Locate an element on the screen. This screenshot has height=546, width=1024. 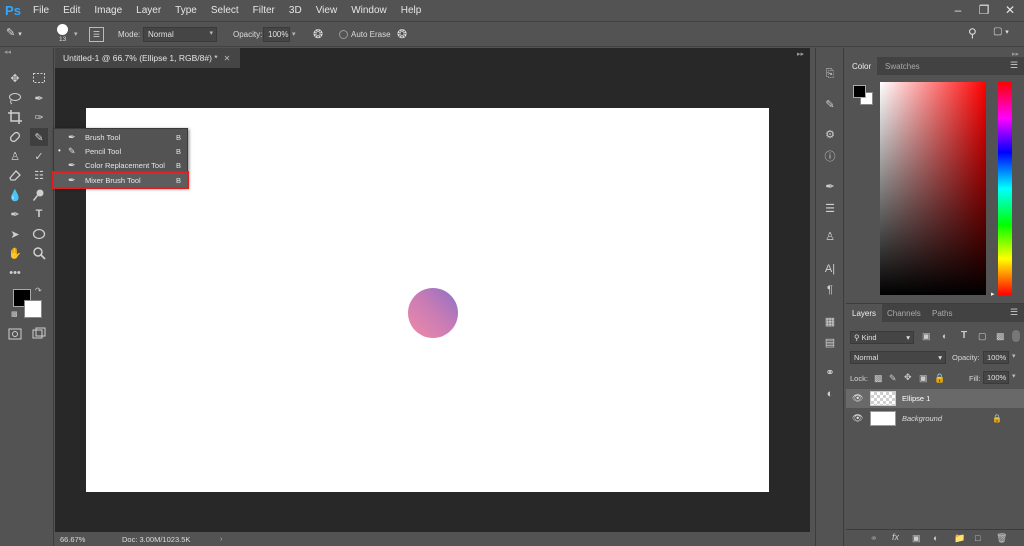
swap-colors-icon: ↷ is located at coordinates (38, 290).